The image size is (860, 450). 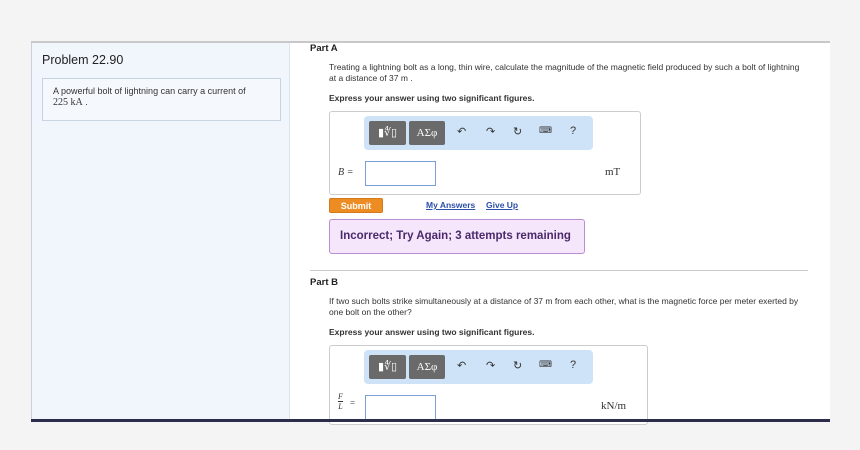 I want to click on part-a-title: Part A, so click(x=324, y=48).